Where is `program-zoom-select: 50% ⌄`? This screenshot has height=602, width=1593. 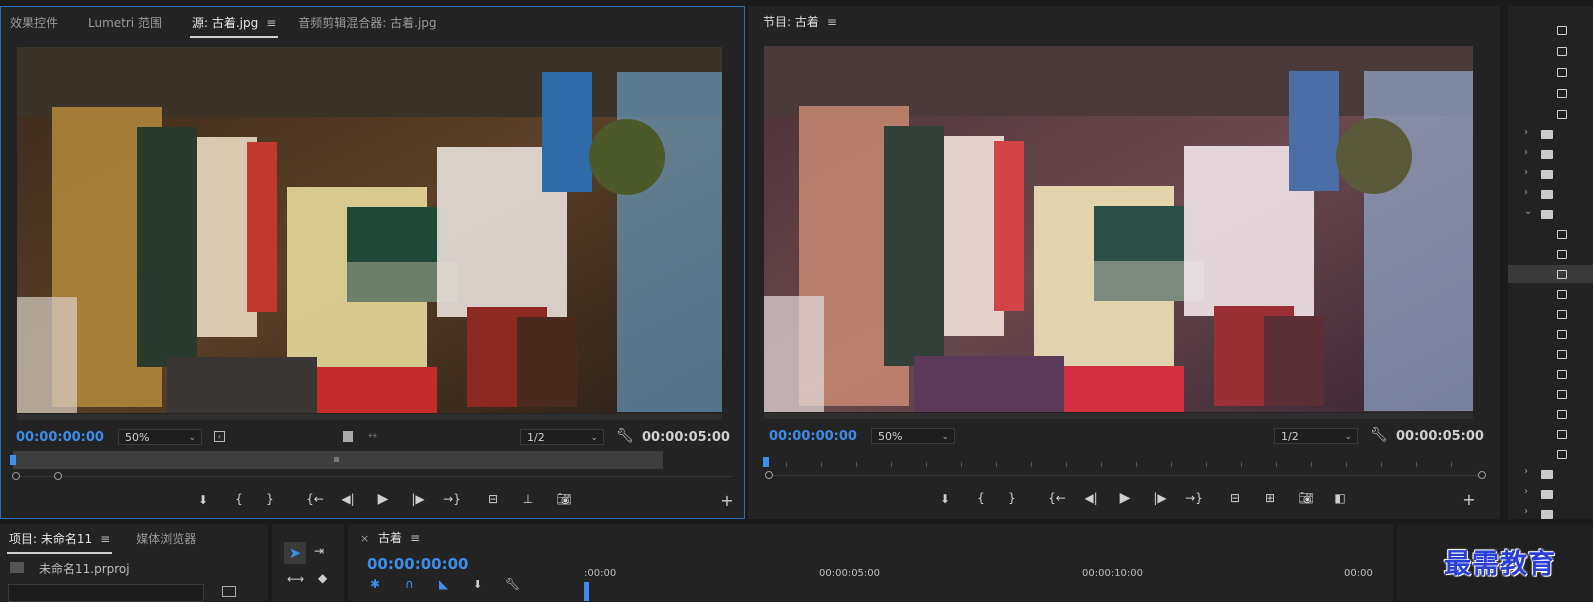 program-zoom-select: 50% ⌄ is located at coordinates (913, 436).